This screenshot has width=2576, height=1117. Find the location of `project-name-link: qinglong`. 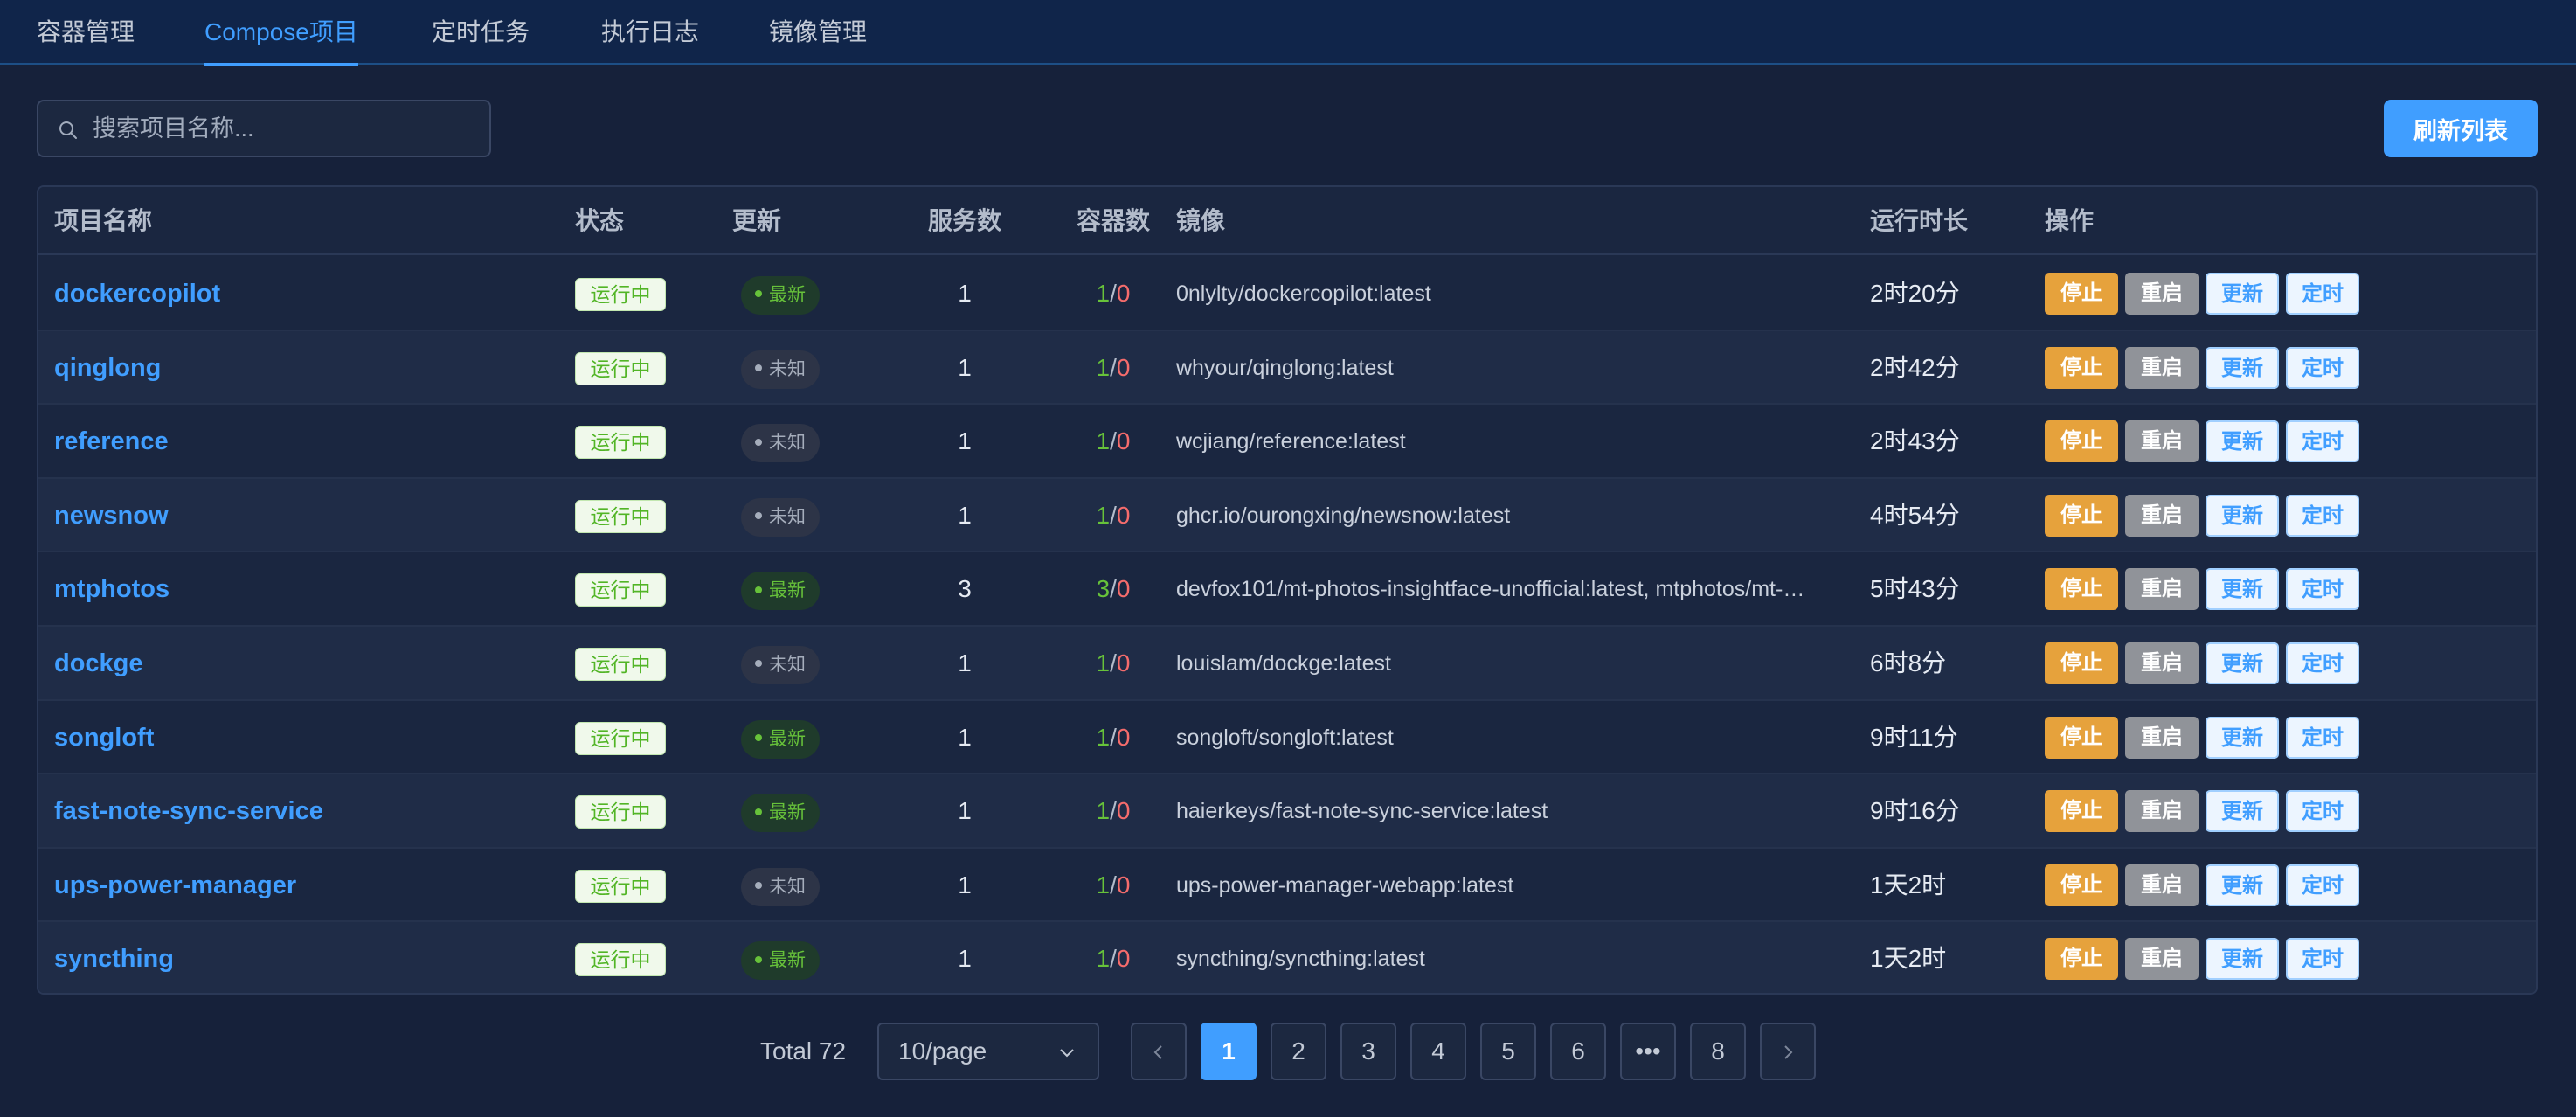

project-name-link: qinglong is located at coordinates (107, 368).